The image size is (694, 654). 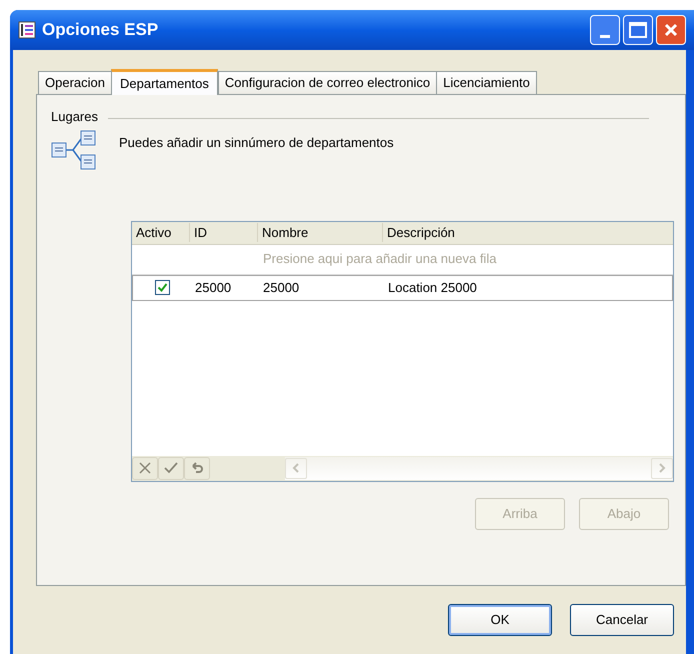 What do you see at coordinates (328, 82) in the screenshot?
I see `tab: Configuracion de correo electronico` at bounding box center [328, 82].